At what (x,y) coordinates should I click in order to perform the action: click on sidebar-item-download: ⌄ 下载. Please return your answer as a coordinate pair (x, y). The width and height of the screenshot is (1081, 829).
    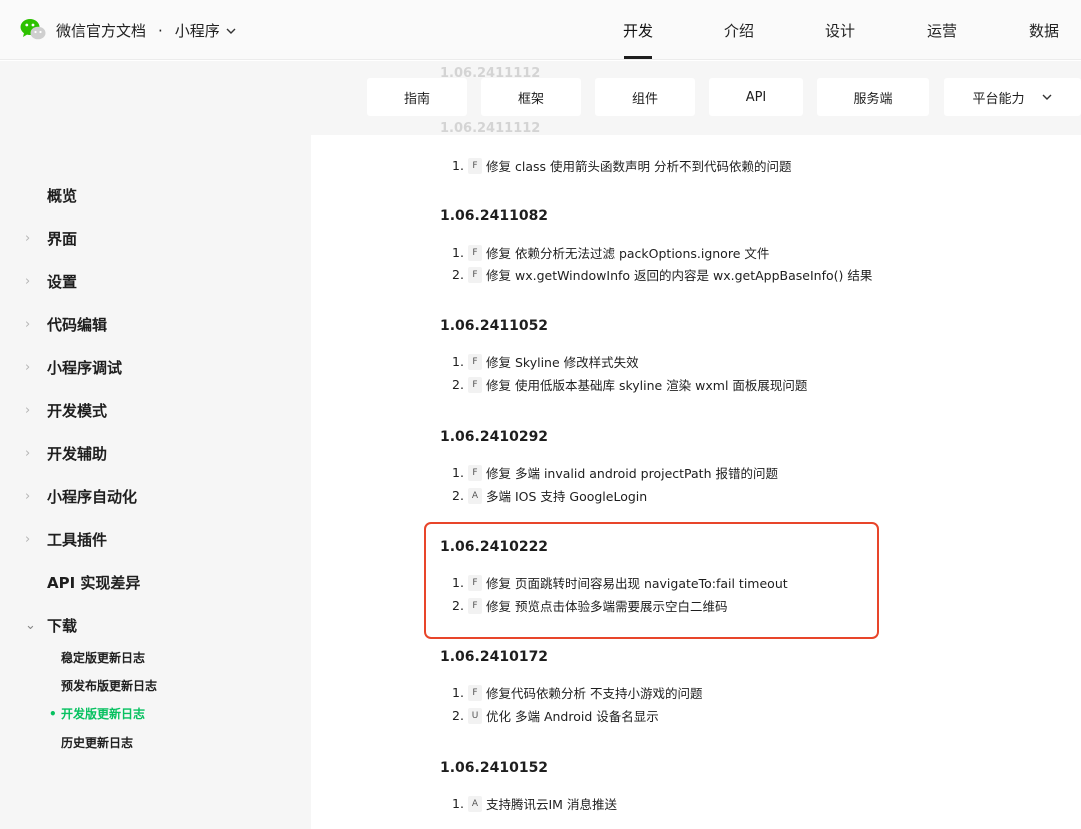
    Looking at the image, I should click on (51, 625).